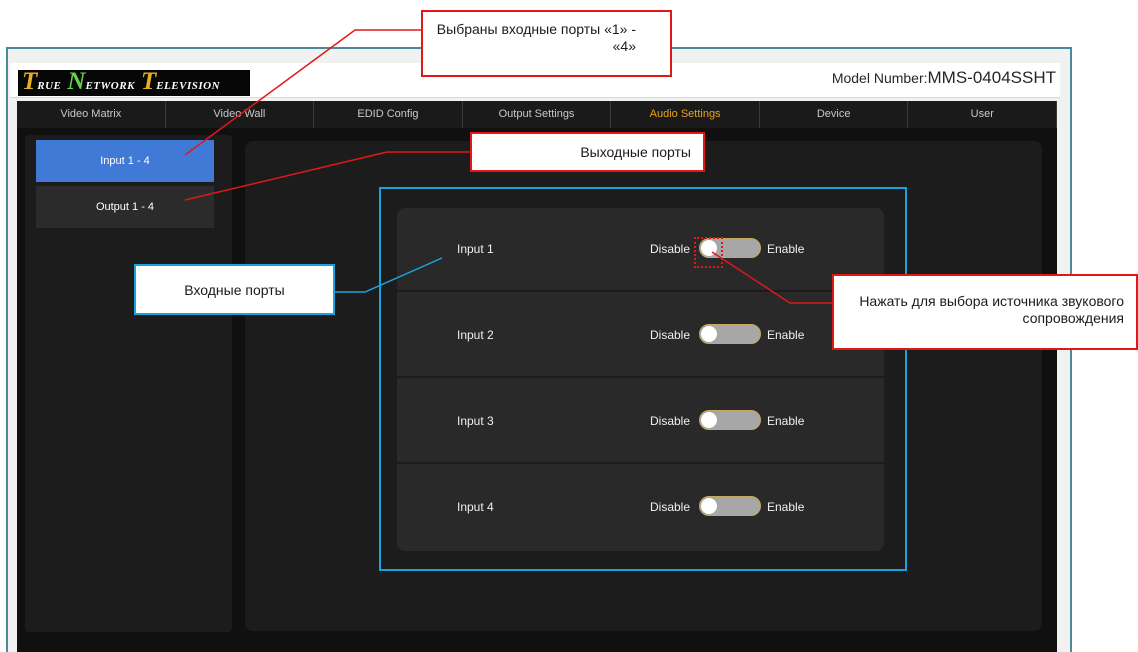 The image size is (1138, 652). What do you see at coordinates (234, 289) in the screenshot?
I see `callout-input-ports: Входные порты` at bounding box center [234, 289].